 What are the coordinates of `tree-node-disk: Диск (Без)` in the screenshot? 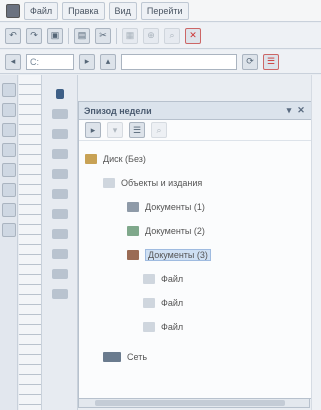 It's located at (195, 159).